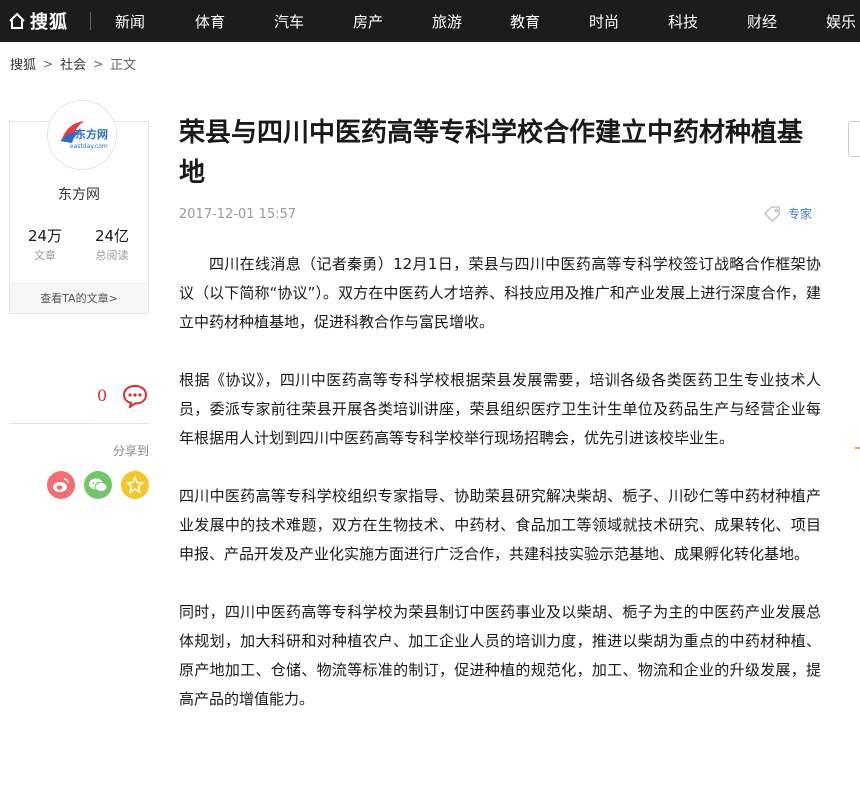 Image resolution: width=860 pixels, height=796 pixels. Describe the element at coordinates (130, 451) in the screenshot. I see `share-label: 分享到` at that location.